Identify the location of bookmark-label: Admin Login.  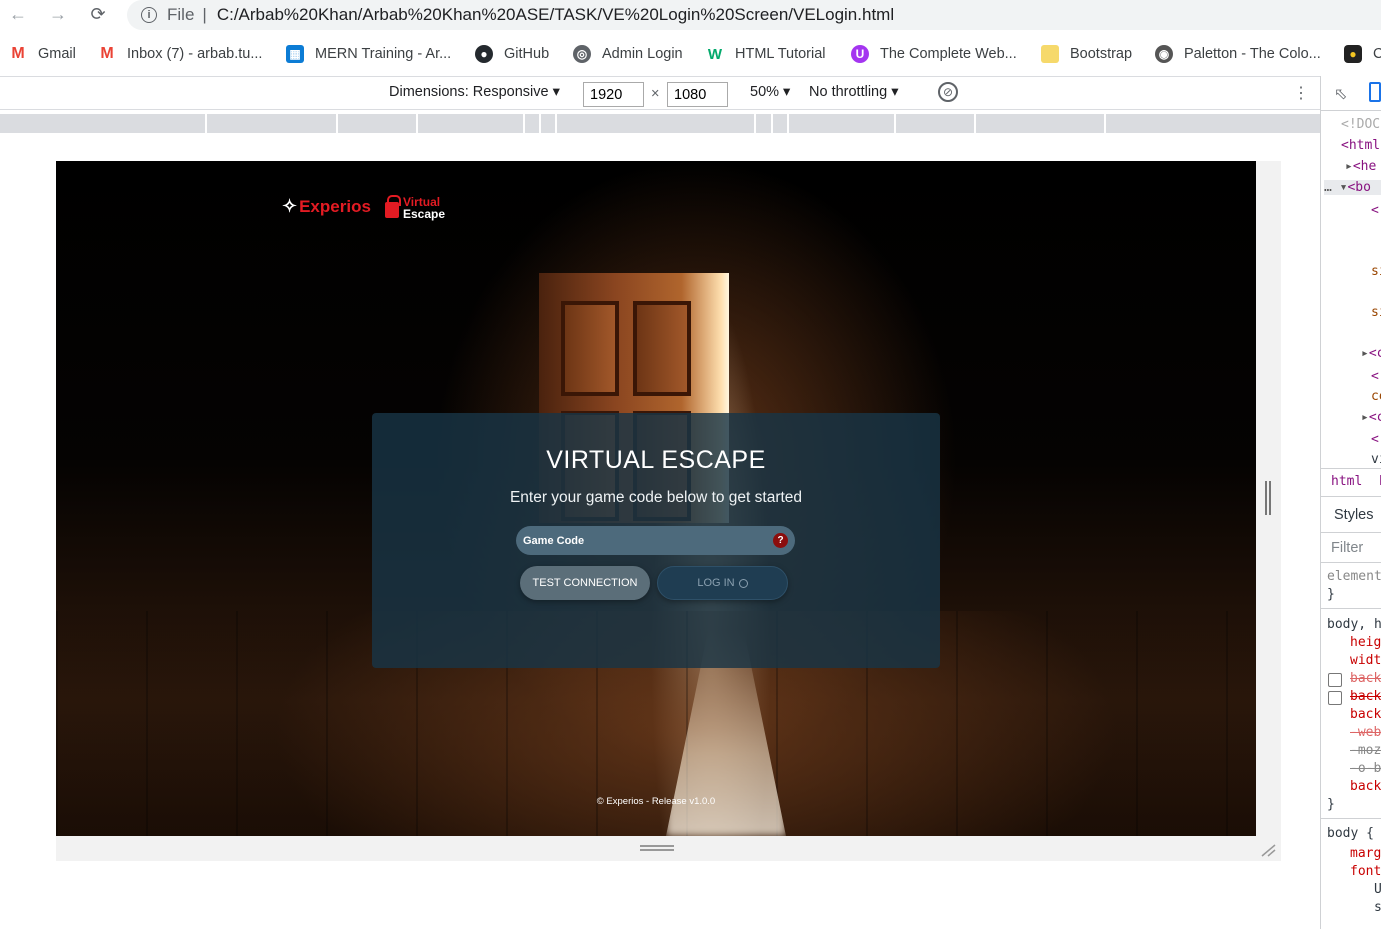
(642, 54).